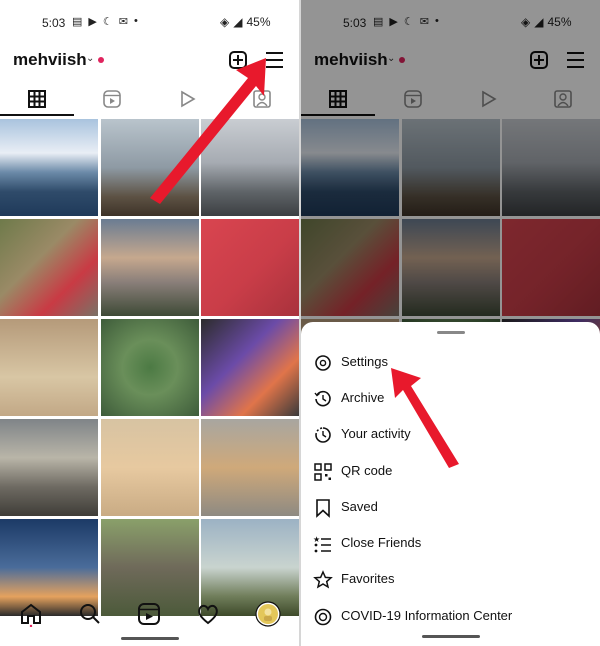  What do you see at coordinates (250, 367) in the screenshot?
I see `grid-photo: tablet home screen` at bounding box center [250, 367].